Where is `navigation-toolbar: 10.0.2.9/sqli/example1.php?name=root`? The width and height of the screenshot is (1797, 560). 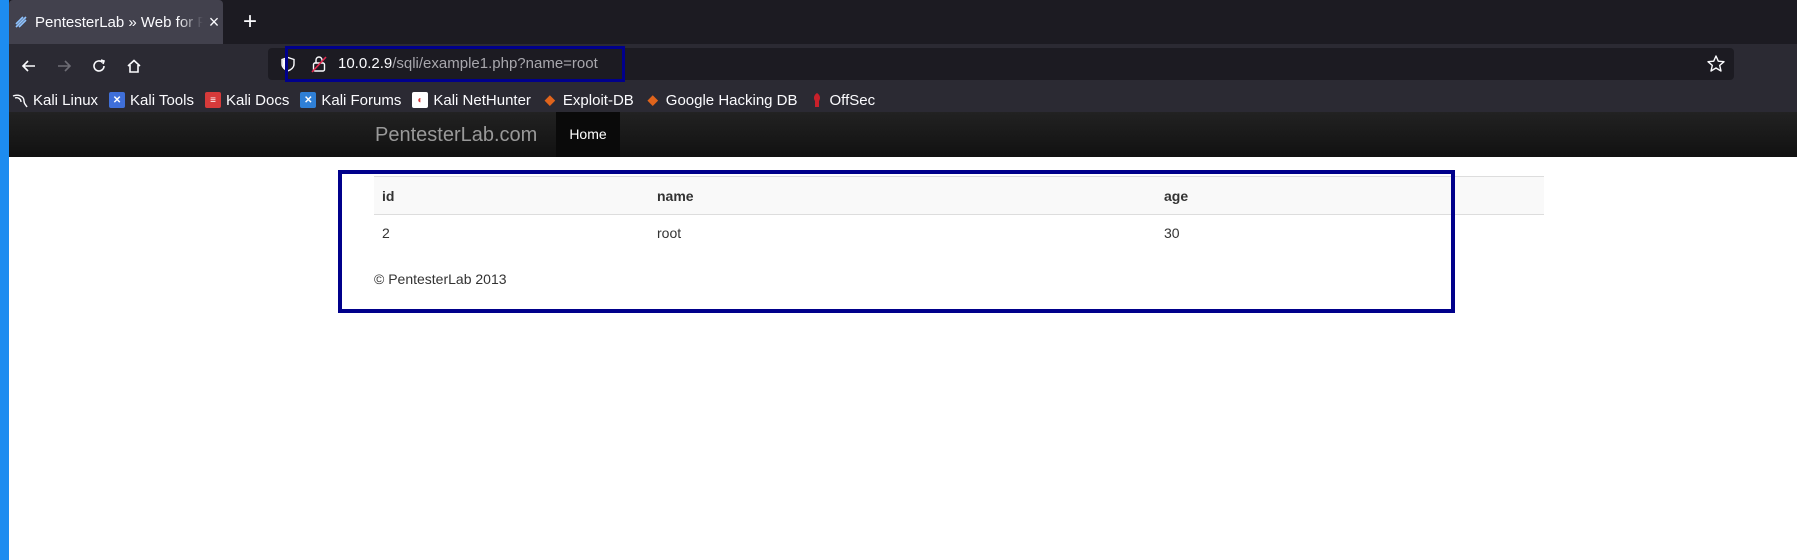 navigation-toolbar: 10.0.2.9/sqli/example1.php?name=root is located at coordinates (903, 66).